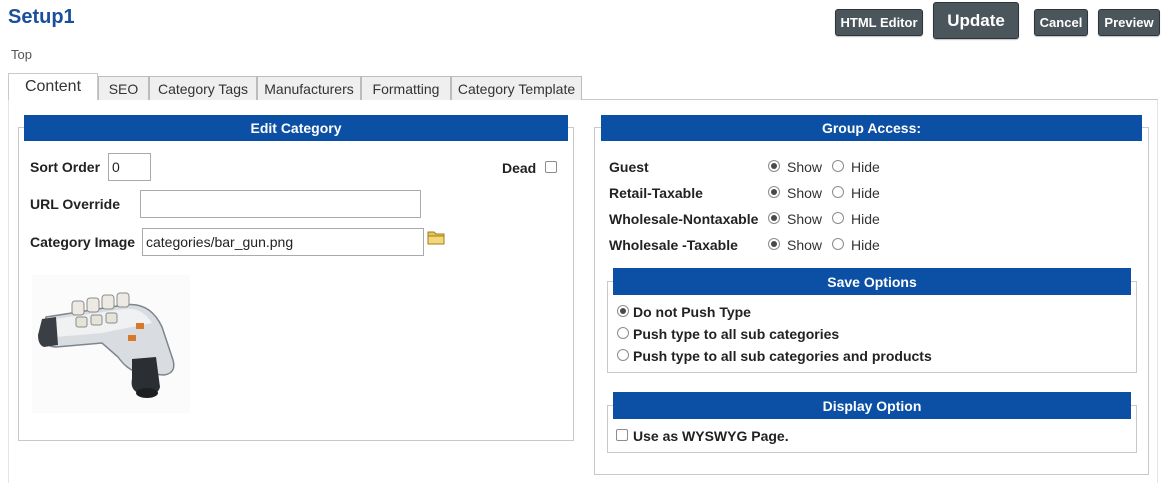  I want to click on retail-taxable-hide-label: Hide, so click(865, 193).